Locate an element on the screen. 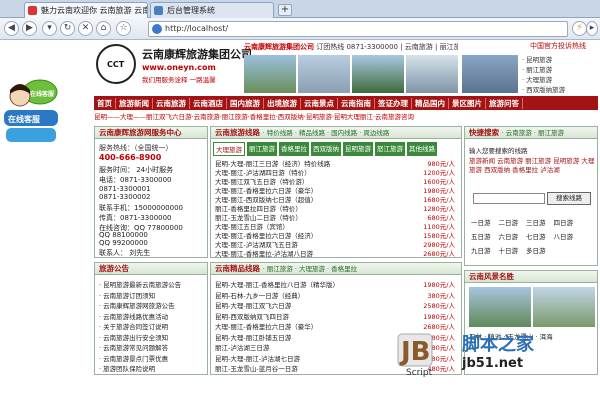 This screenshot has height=415, width=600. menu-item-photos: 景区图片 is located at coordinates (467, 103).